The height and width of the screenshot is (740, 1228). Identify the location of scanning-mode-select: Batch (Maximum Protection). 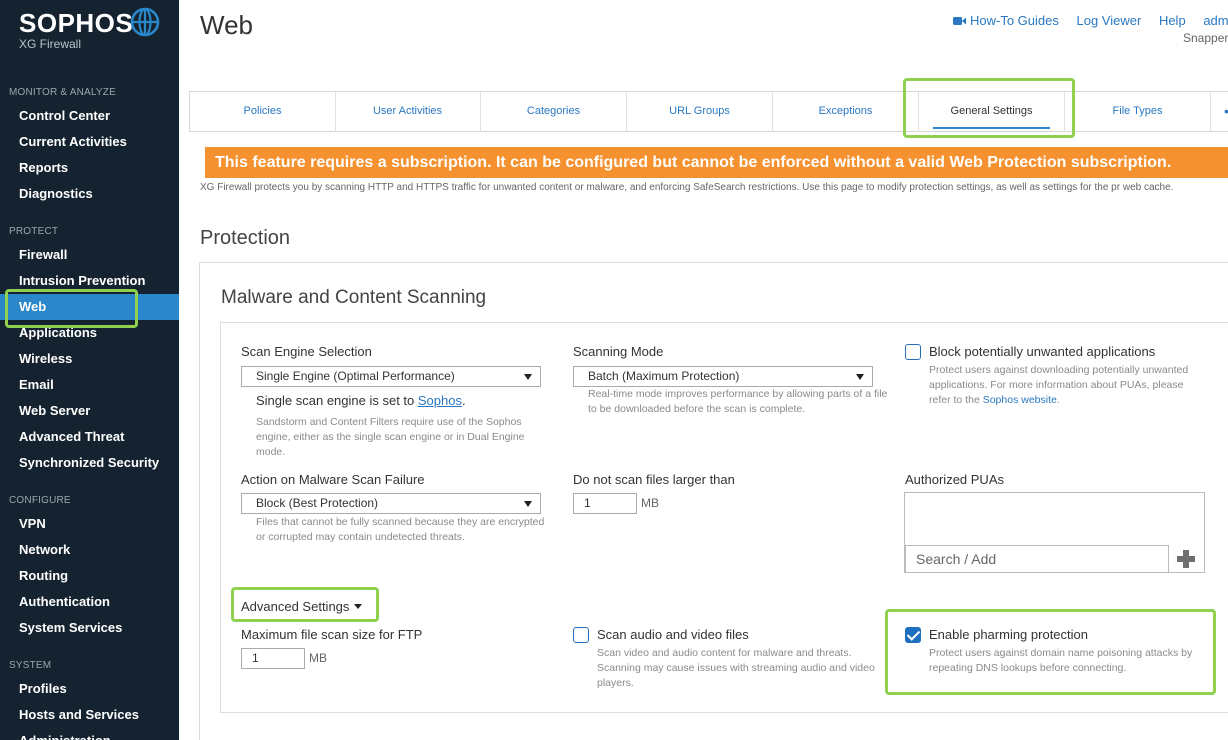
(723, 376).